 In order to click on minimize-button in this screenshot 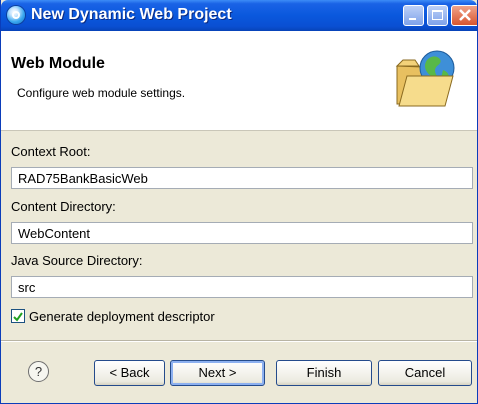, I will do `click(413, 15)`.